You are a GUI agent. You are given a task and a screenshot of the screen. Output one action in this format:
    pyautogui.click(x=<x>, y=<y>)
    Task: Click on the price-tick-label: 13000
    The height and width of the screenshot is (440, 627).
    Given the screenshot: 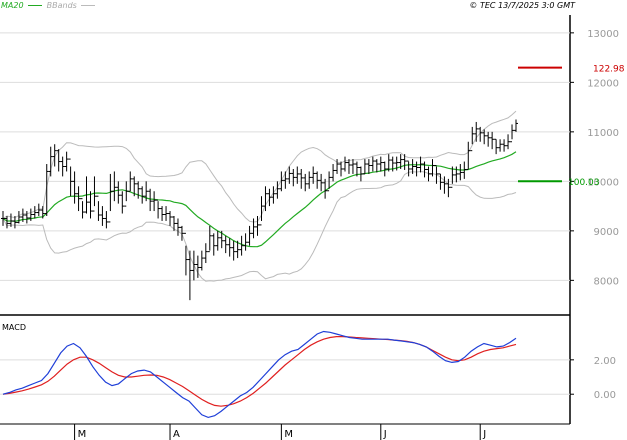 What is the action you would take?
    pyautogui.click(x=603, y=34)
    